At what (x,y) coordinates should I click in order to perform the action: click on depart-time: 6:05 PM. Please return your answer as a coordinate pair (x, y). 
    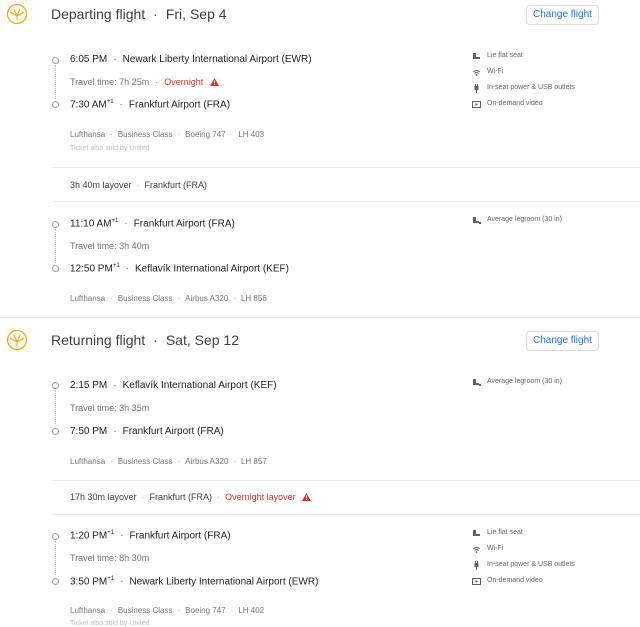
    Looking at the image, I should click on (89, 59).